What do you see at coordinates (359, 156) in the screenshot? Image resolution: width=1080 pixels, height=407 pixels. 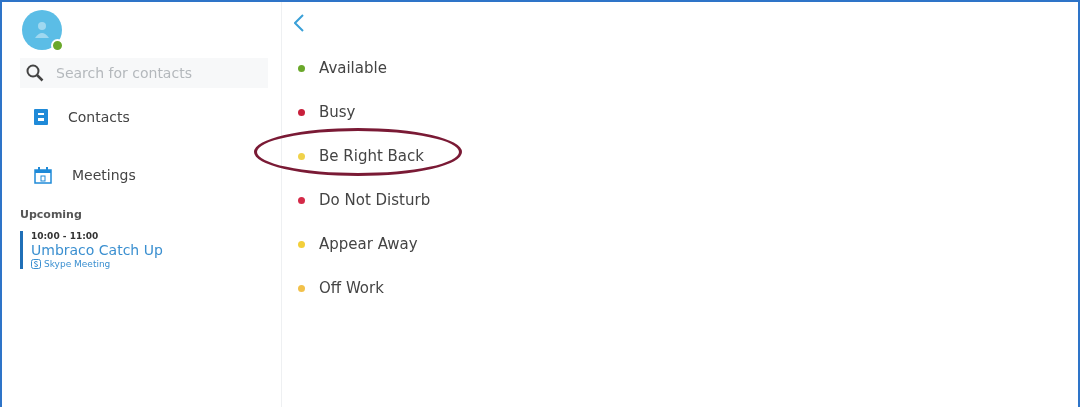 I see `status-option: Be Right Back` at bounding box center [359, 156].